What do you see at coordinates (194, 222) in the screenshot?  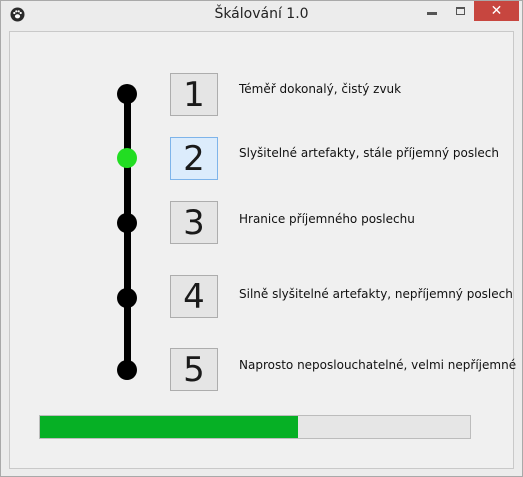 I see `level-3-button: 3` at bounding box center [194, 222].